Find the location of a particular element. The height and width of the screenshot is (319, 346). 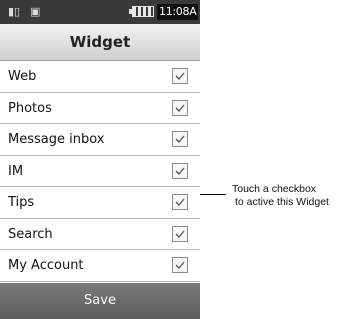

widget-label: My Account is located at coordinates (46, 265).